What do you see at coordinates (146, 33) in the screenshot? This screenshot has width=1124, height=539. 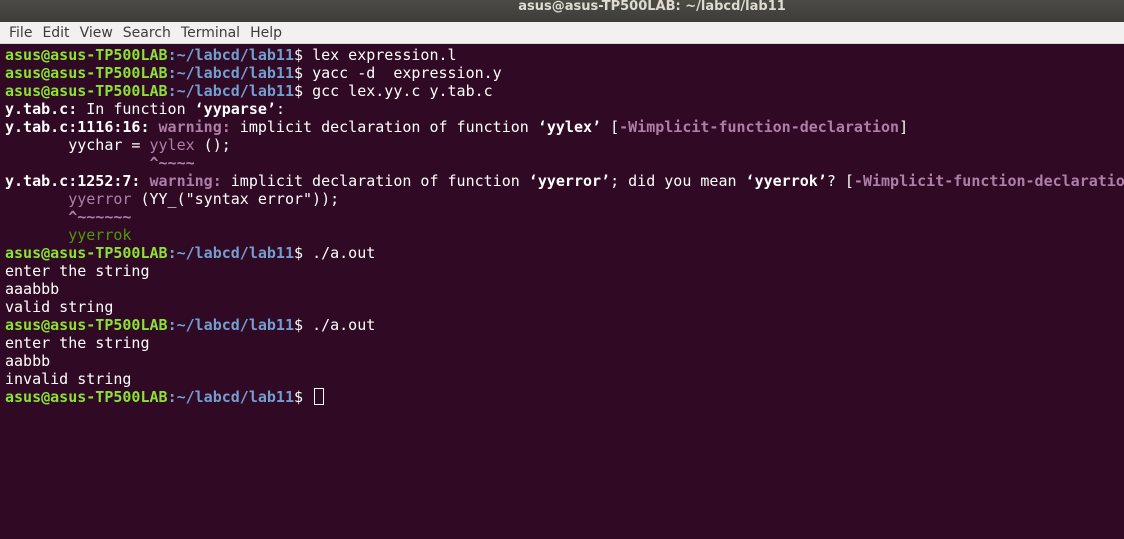 I see `menu-search: Search` at bounding box center [146, 33].